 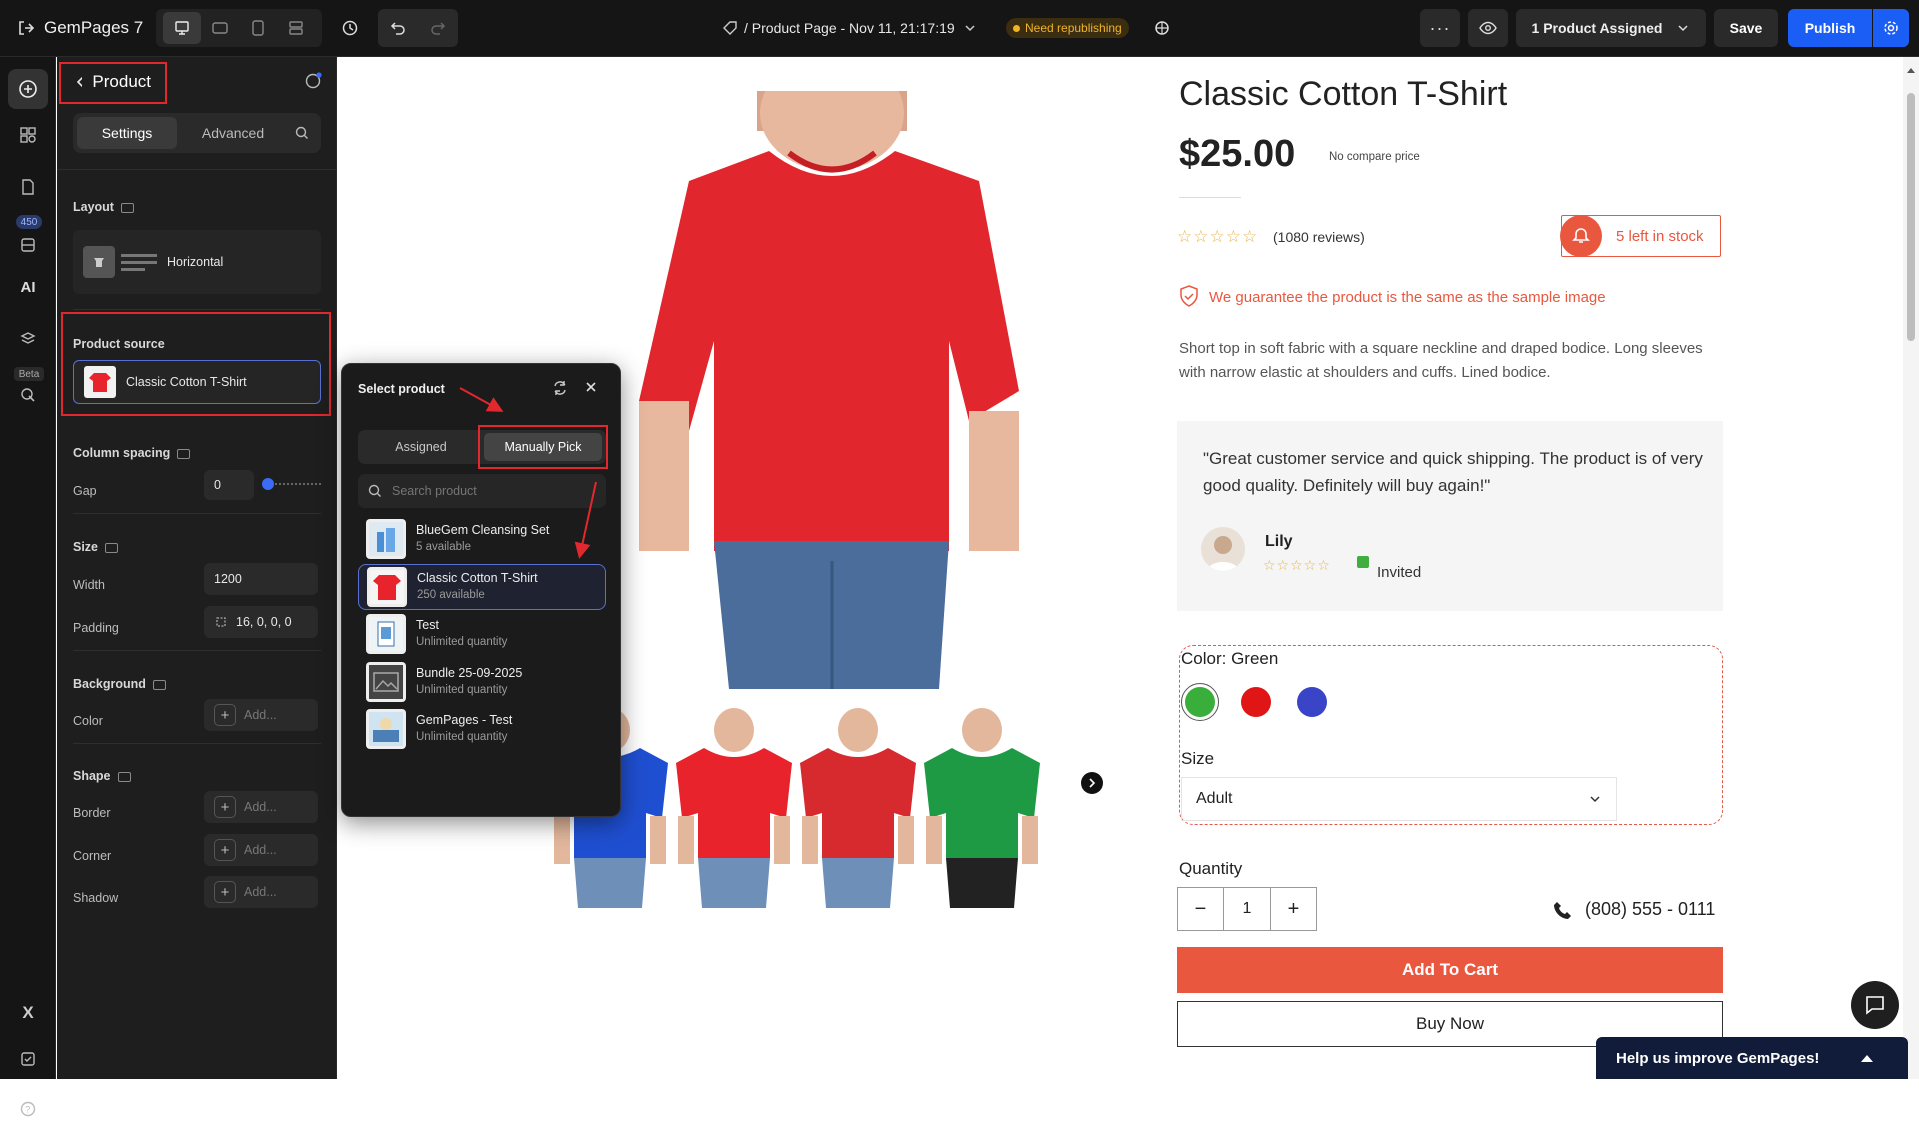 What do you see at coordinates (560, 389) in the screenshot?
I see `refresh-icon` at bounding box center [560, 389].